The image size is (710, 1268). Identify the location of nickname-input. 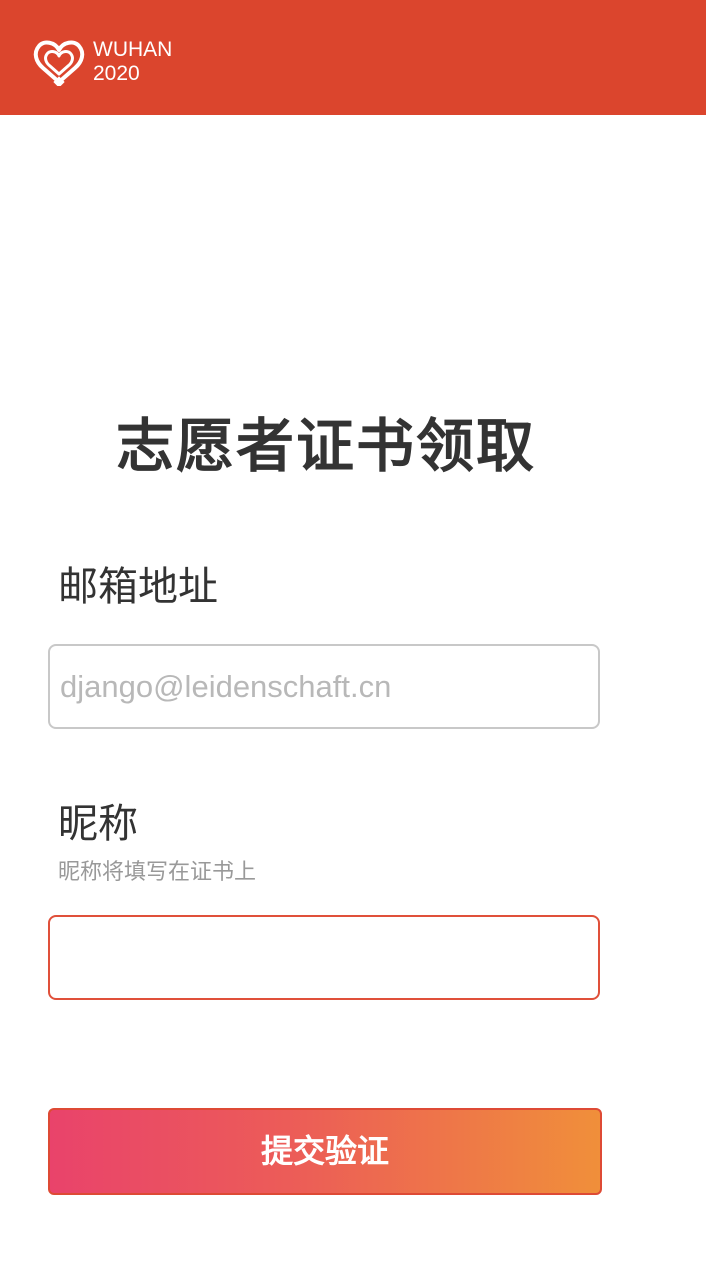
(324, 957).